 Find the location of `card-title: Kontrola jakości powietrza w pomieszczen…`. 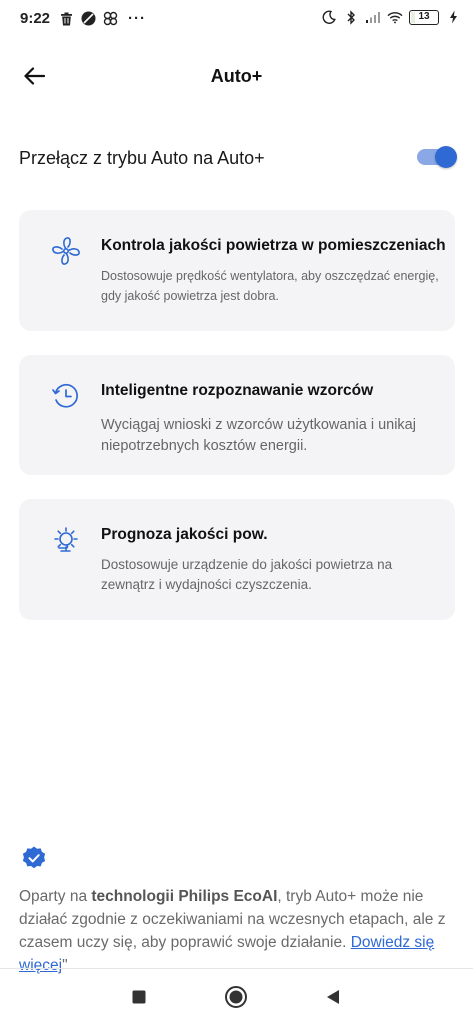

card-title: Kontrola jakości powietrza w pomieszczen… is located at coordinates (273, 245).